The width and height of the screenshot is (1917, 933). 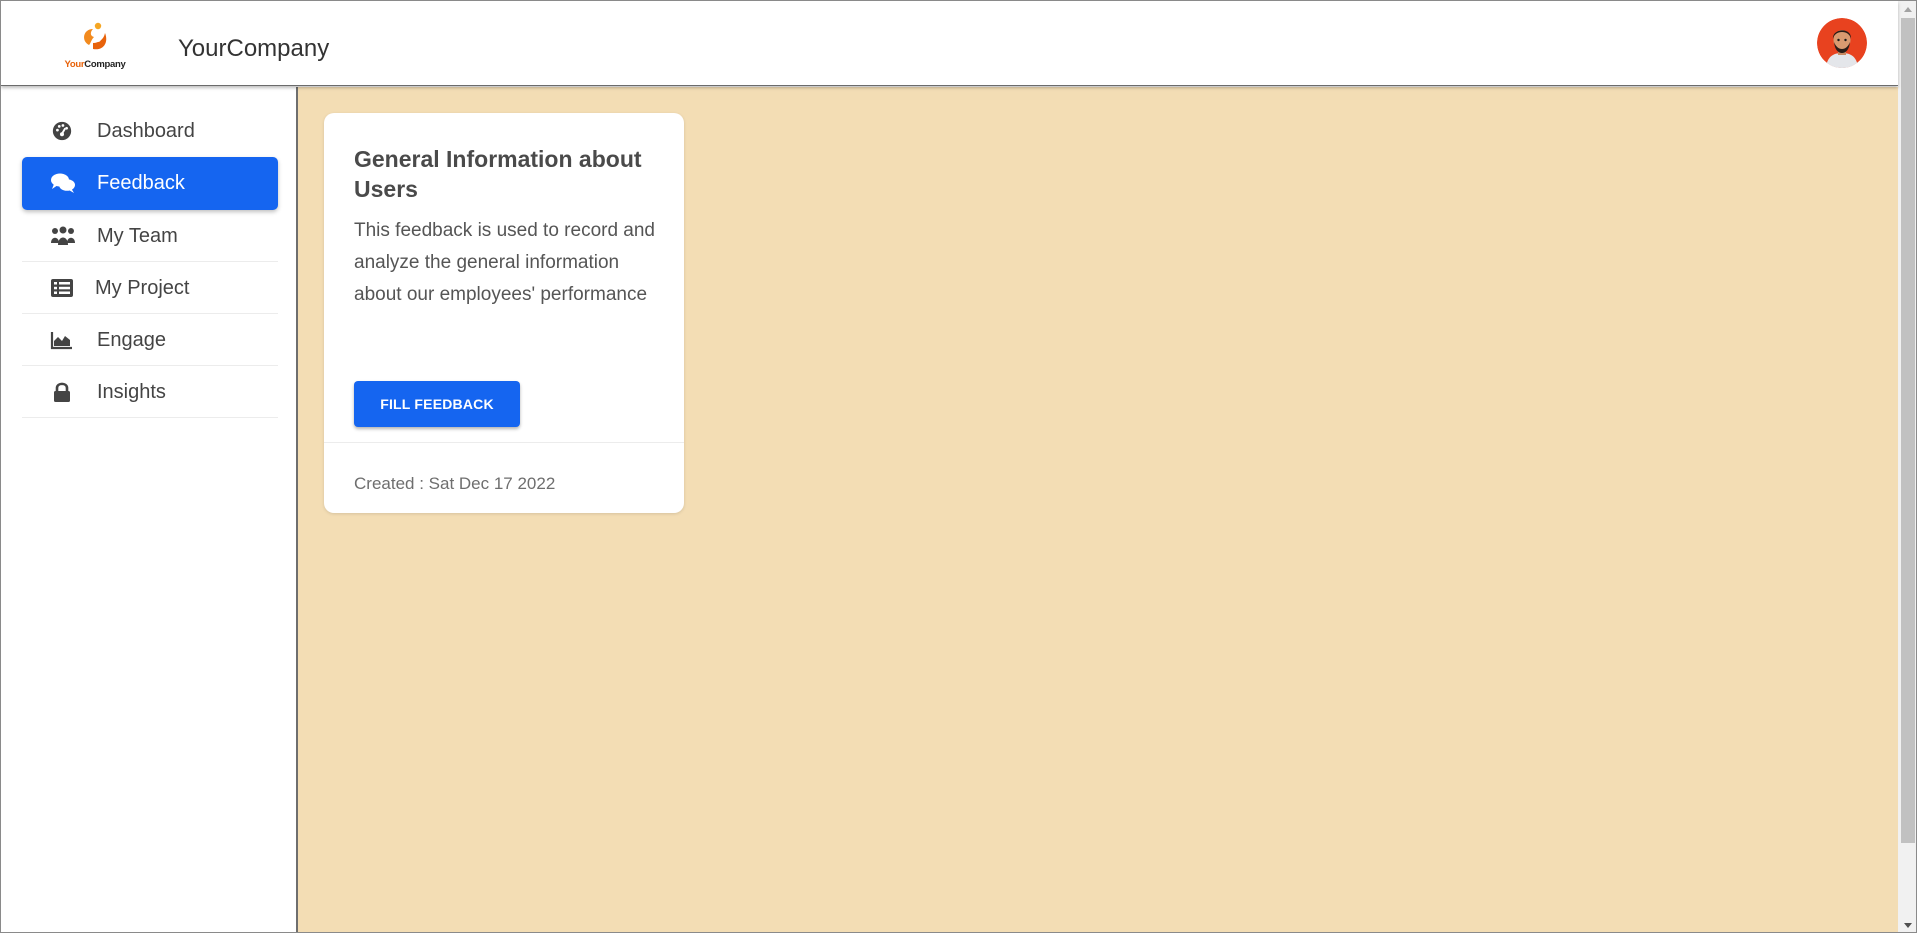 I want to click on sidebar-item-my-team: My Team, so click(x=150, y=236).